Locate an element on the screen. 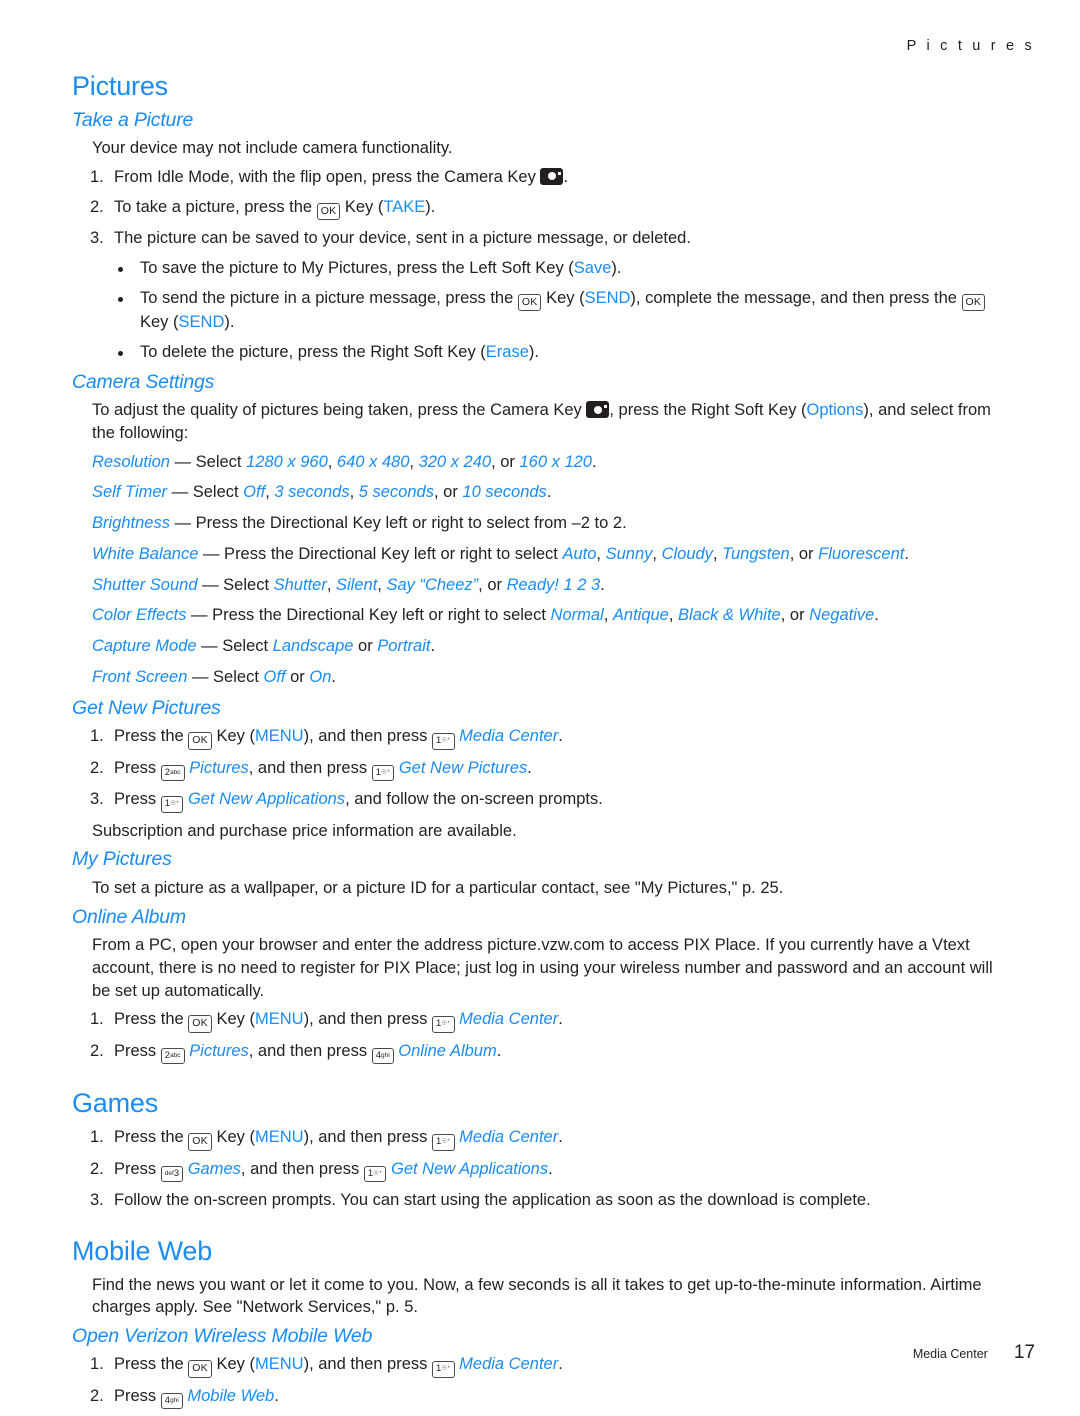  softkey-action-send: SEND is located at coordinates (201, 322).